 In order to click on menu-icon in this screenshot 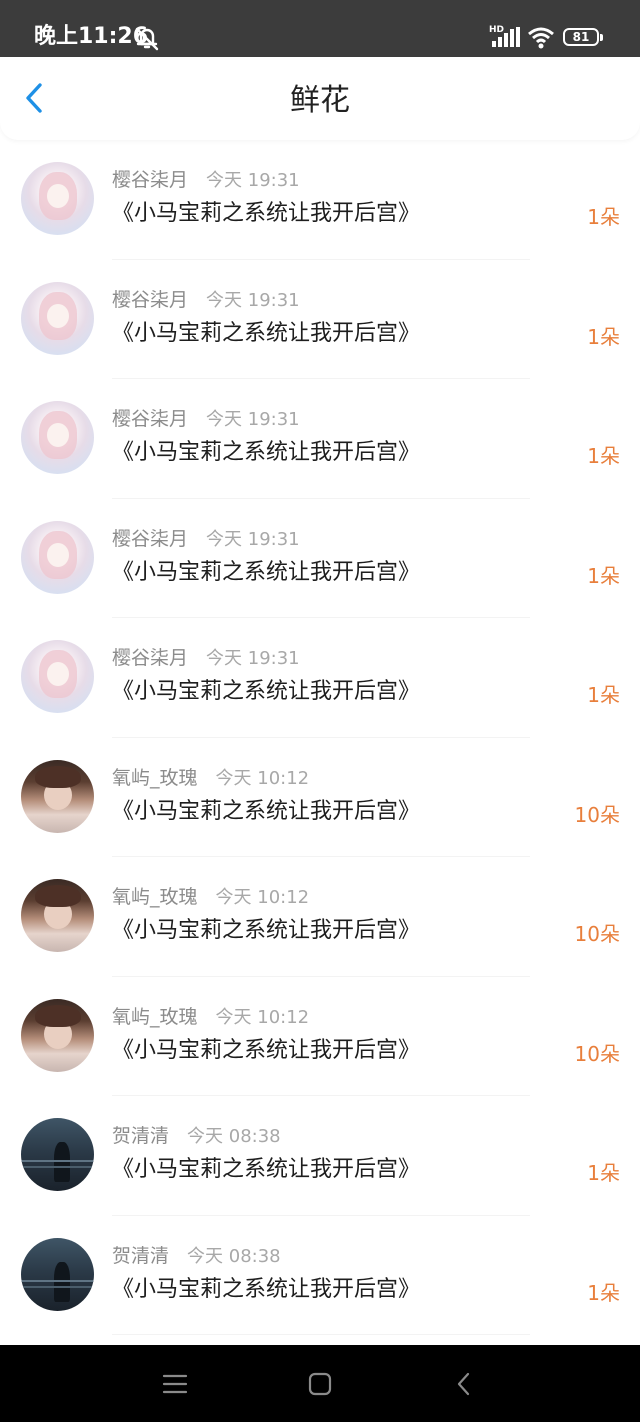, I will do `click(175, 1384)`.